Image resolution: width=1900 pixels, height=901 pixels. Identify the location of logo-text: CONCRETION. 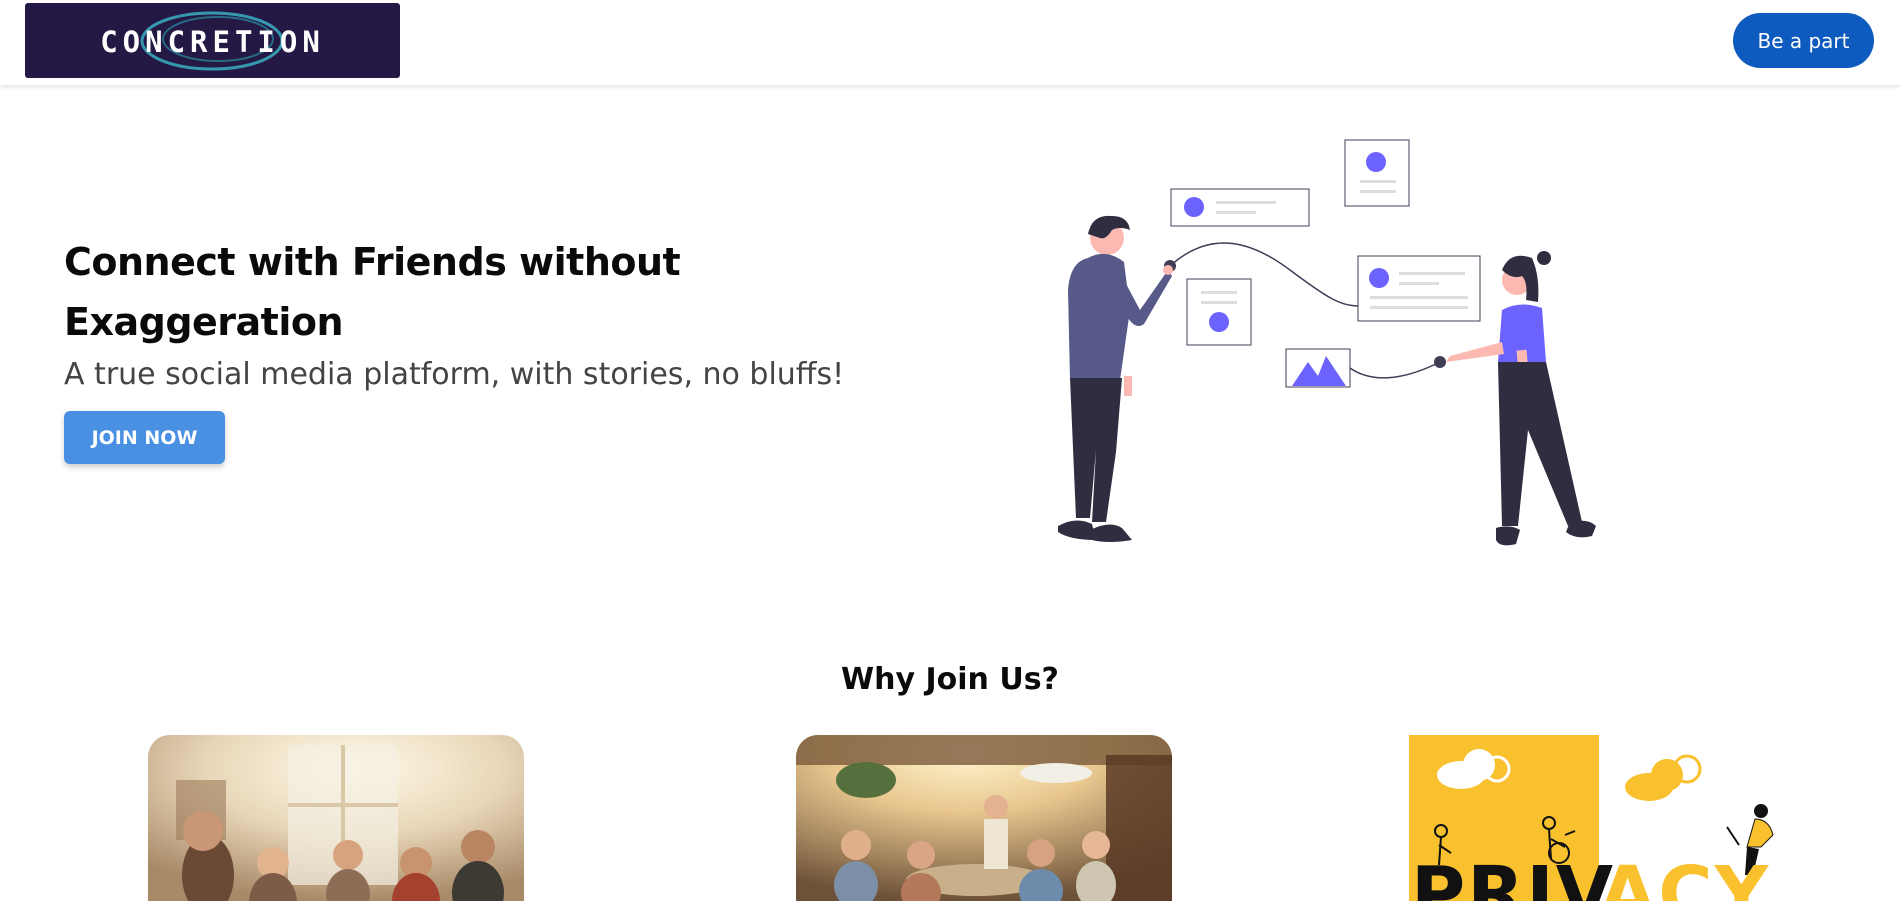
(212, 42).